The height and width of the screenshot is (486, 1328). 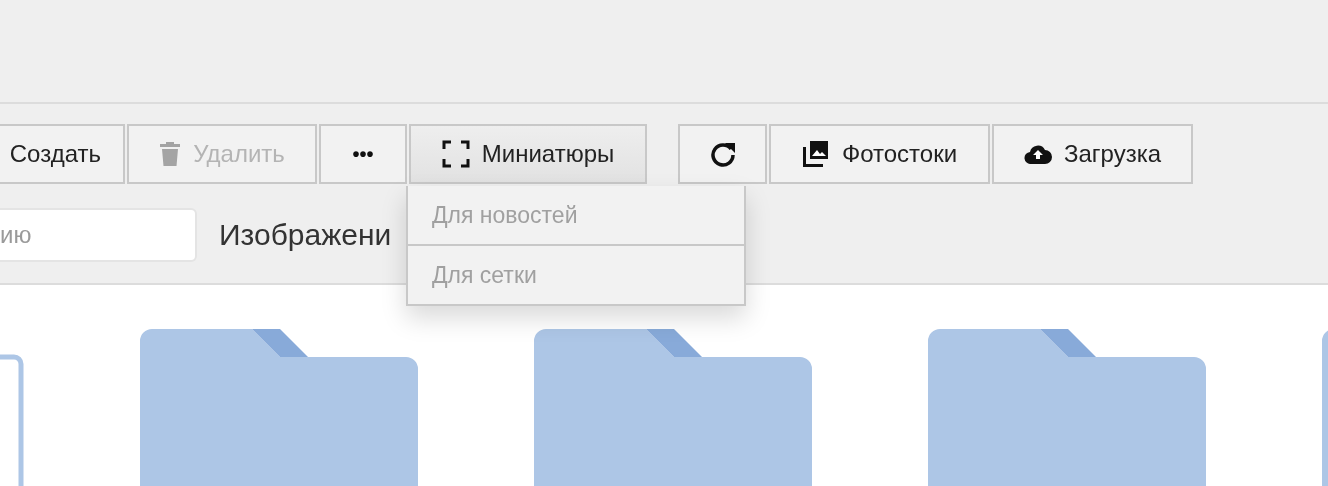 What do you see at coordinates (528, 154) in the screenshot?
I see `toolbar-button: Миниатюры` at bounding box center [528, 154].